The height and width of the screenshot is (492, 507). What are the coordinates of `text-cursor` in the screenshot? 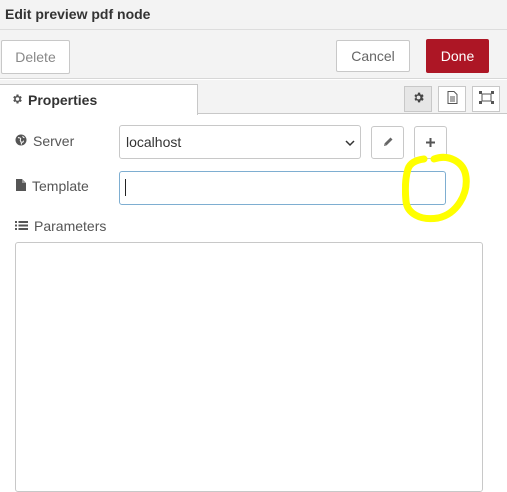 It's located at (125, 187).